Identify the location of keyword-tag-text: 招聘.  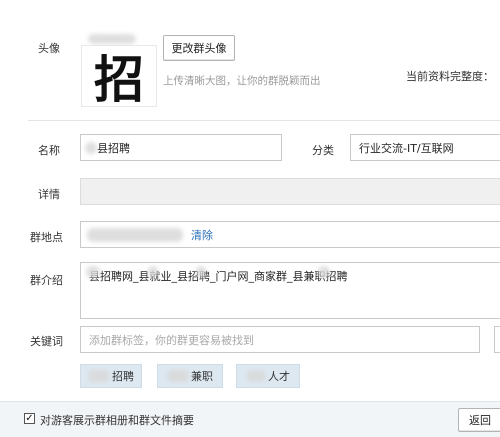
(123, 376).